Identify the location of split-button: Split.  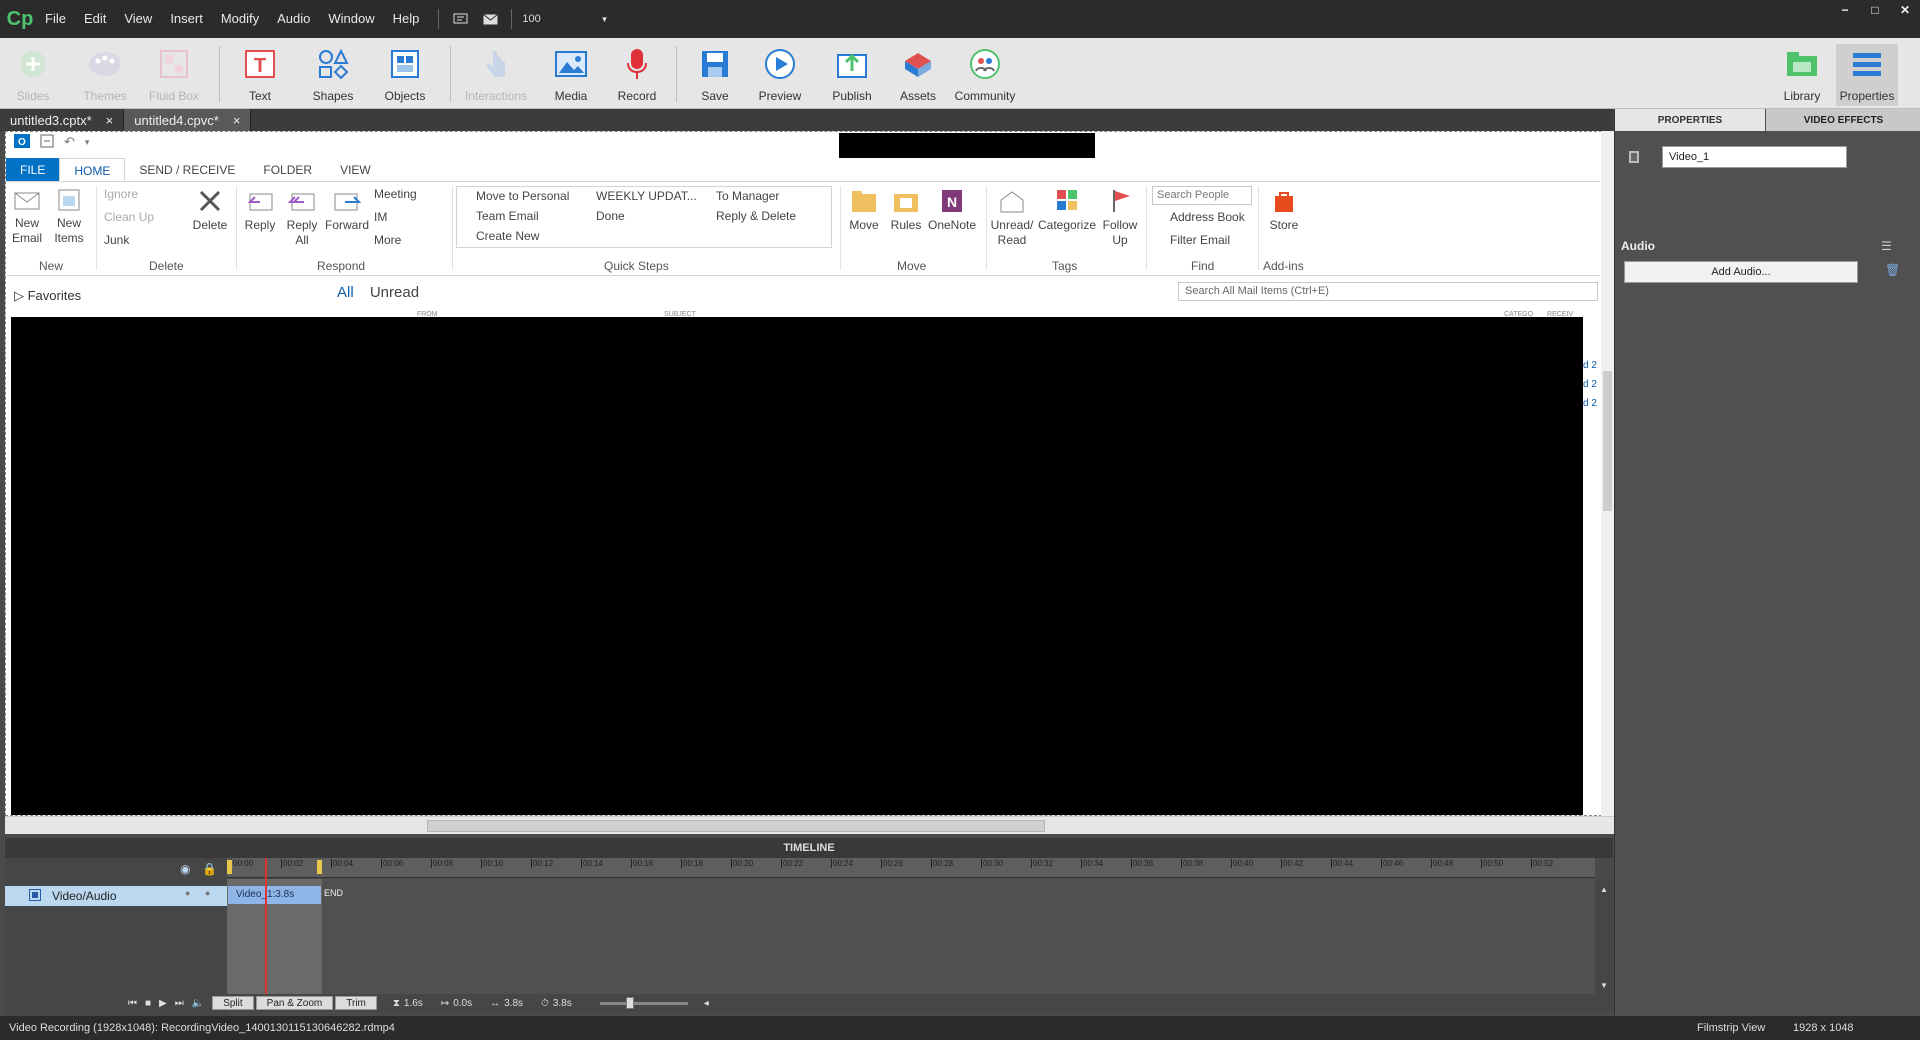
(233, 1003).